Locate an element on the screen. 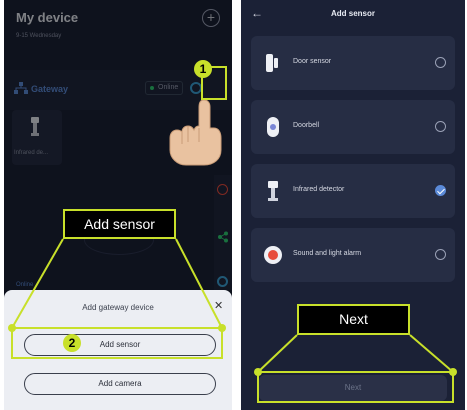 The image size is (467, 410). sensor-option-alarm: Sound and light alarm is located at coordinates (353, 255).